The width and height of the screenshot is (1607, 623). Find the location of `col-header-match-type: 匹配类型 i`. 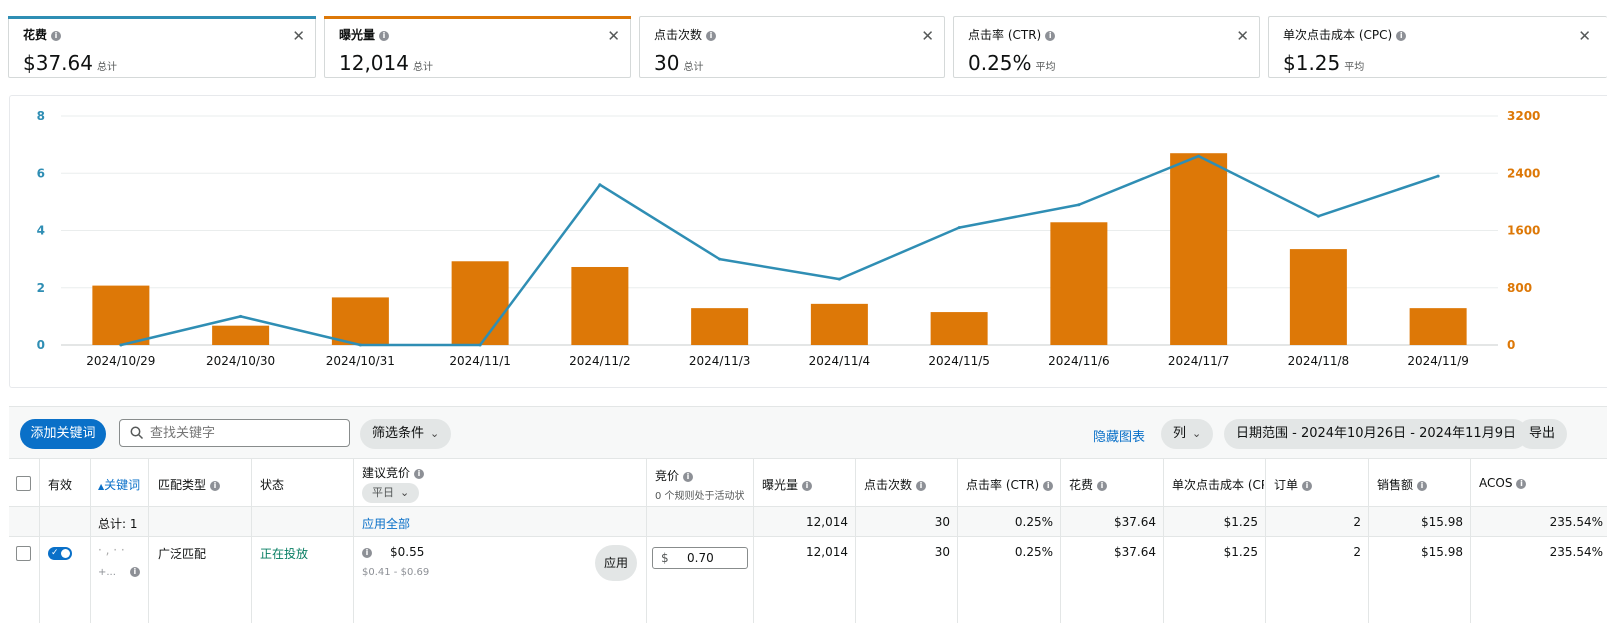

col-header-match-type: 匹配类型 i is located at coordinates (189, 484).